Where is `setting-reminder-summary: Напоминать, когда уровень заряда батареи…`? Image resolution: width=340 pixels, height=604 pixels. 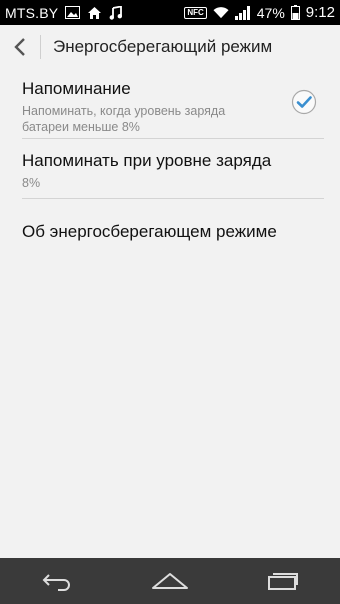 setting-reminder-summary: Напоминать, когда уровень заряда батареи… is located at coordinates (124, 119).